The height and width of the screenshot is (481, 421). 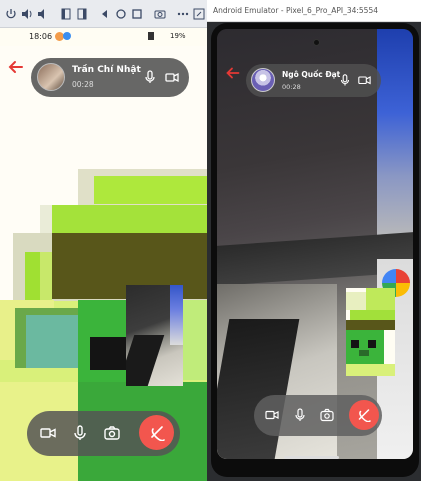 What do you see at coordinates (26, 14) in the screenshot?
I see `volume-up-icon` at bounding box center [26, 14].